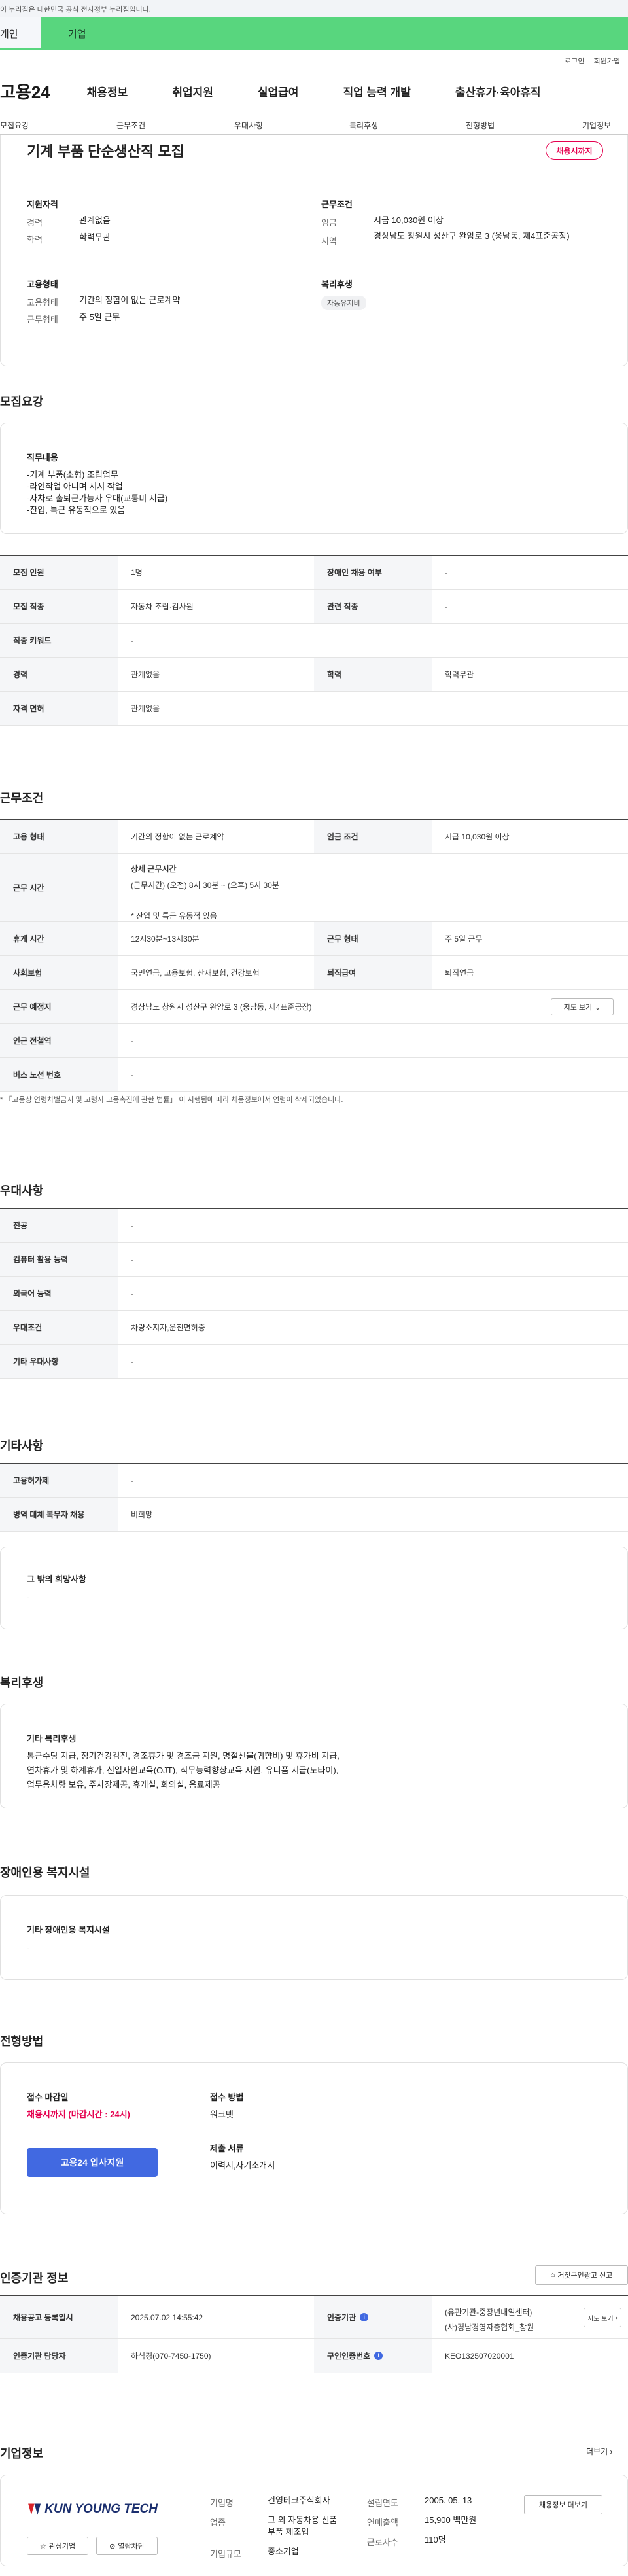 This screenshot has height=2576, width=628. Describe the element at coordinates (218, 2523) in the screenshot. I see `biz-label: 업종` at that location.